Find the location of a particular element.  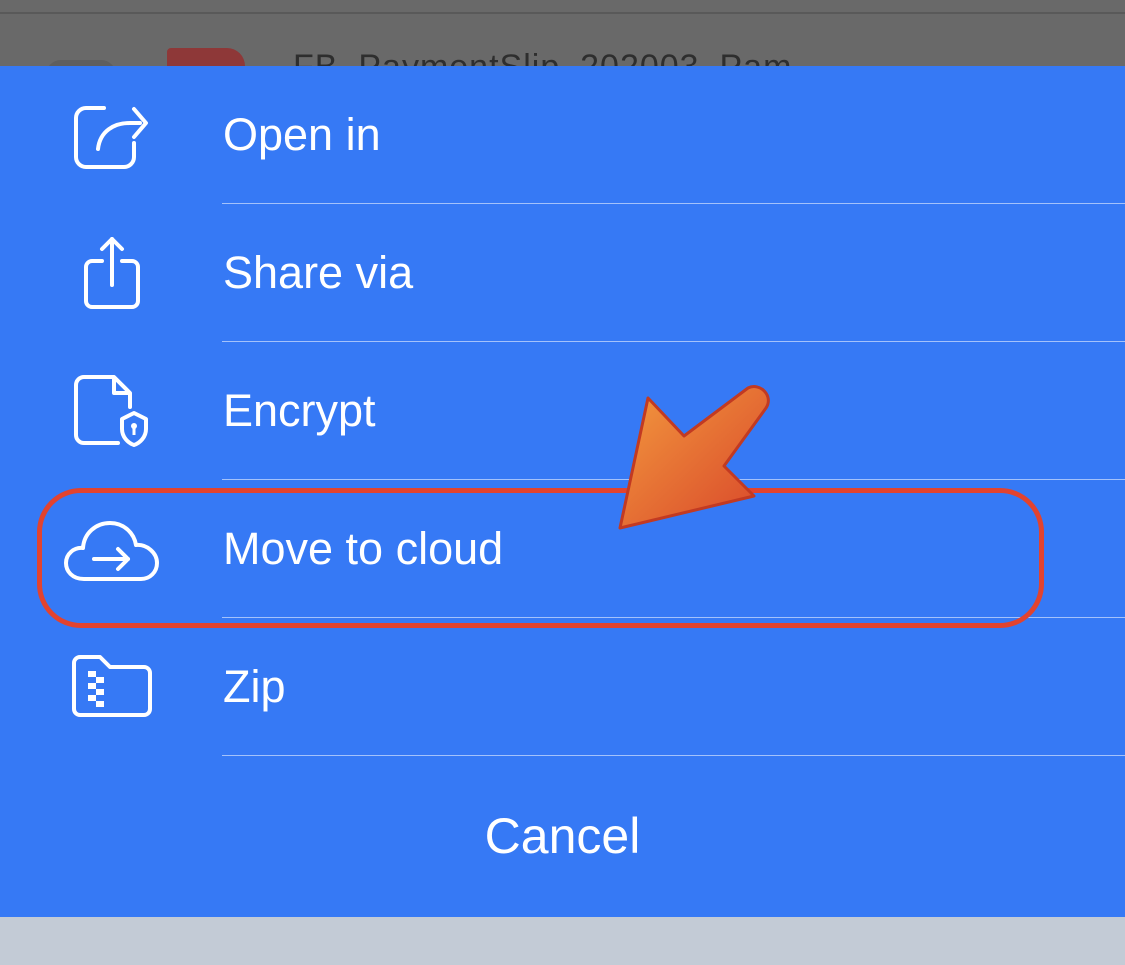

open-in-icon is located at coordinates (112, 135).